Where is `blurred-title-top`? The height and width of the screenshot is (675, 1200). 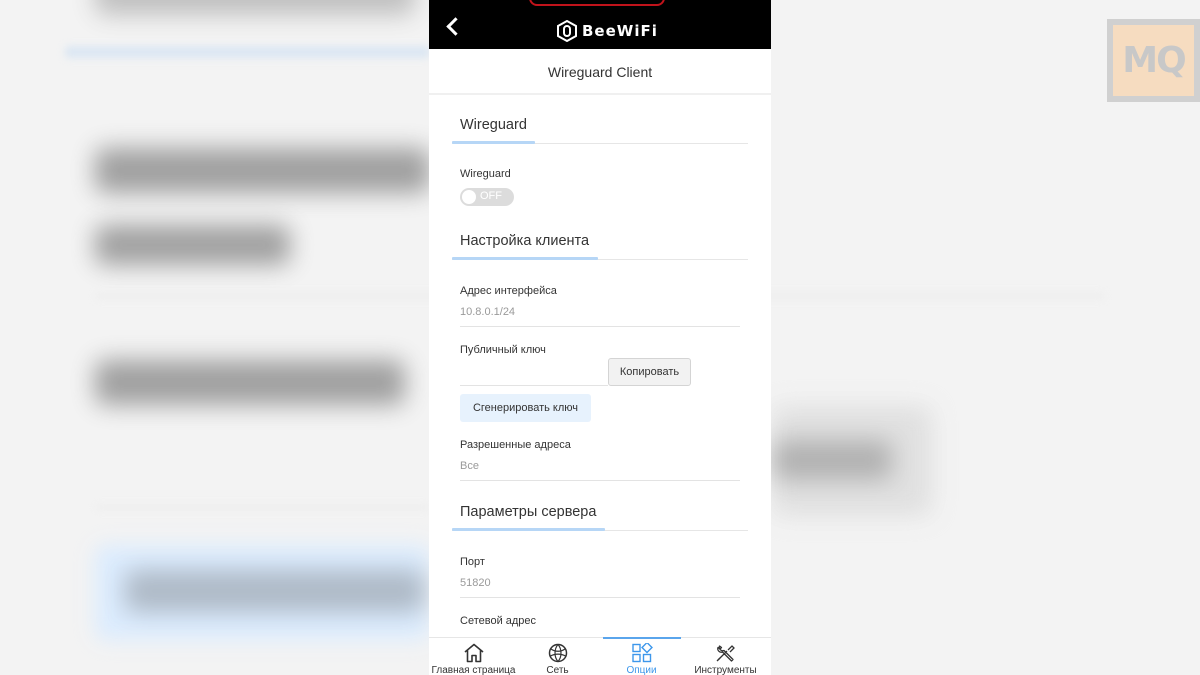
blurred-title-top is located at coordinates (255, 7).